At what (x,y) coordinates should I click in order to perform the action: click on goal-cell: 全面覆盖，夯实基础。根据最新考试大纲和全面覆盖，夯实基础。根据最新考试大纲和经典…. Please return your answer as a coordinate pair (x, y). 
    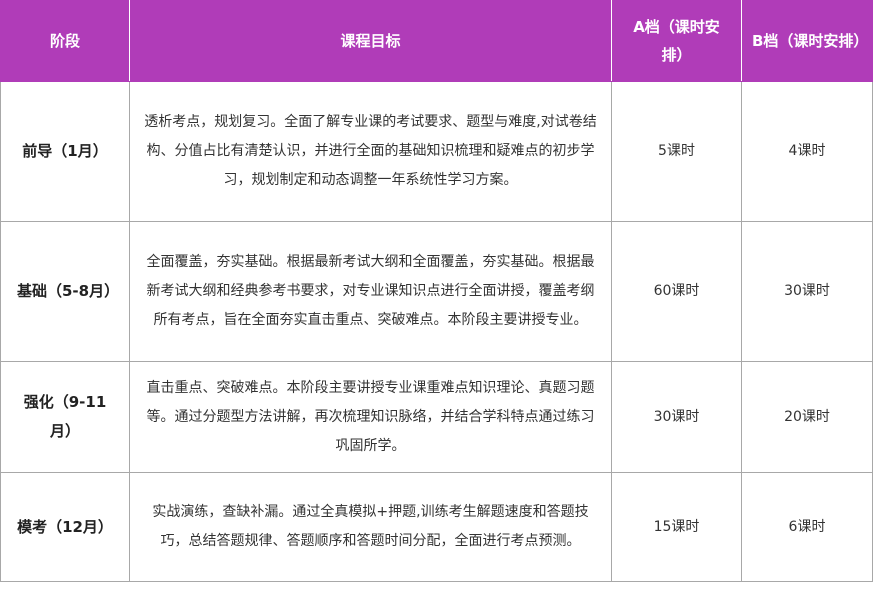
    Looking at the image, I should click on (370, 291).